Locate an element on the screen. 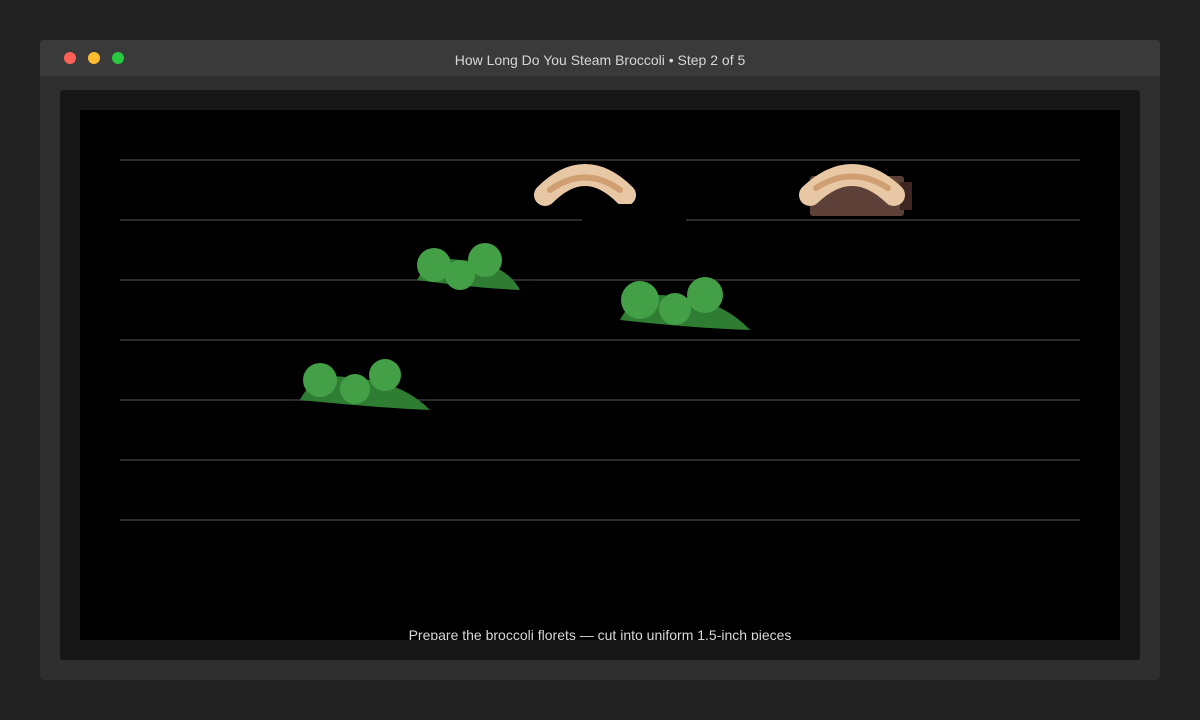 The image size is (1200, 720). broccoli-floret-left is located at coordinates (365, 384).